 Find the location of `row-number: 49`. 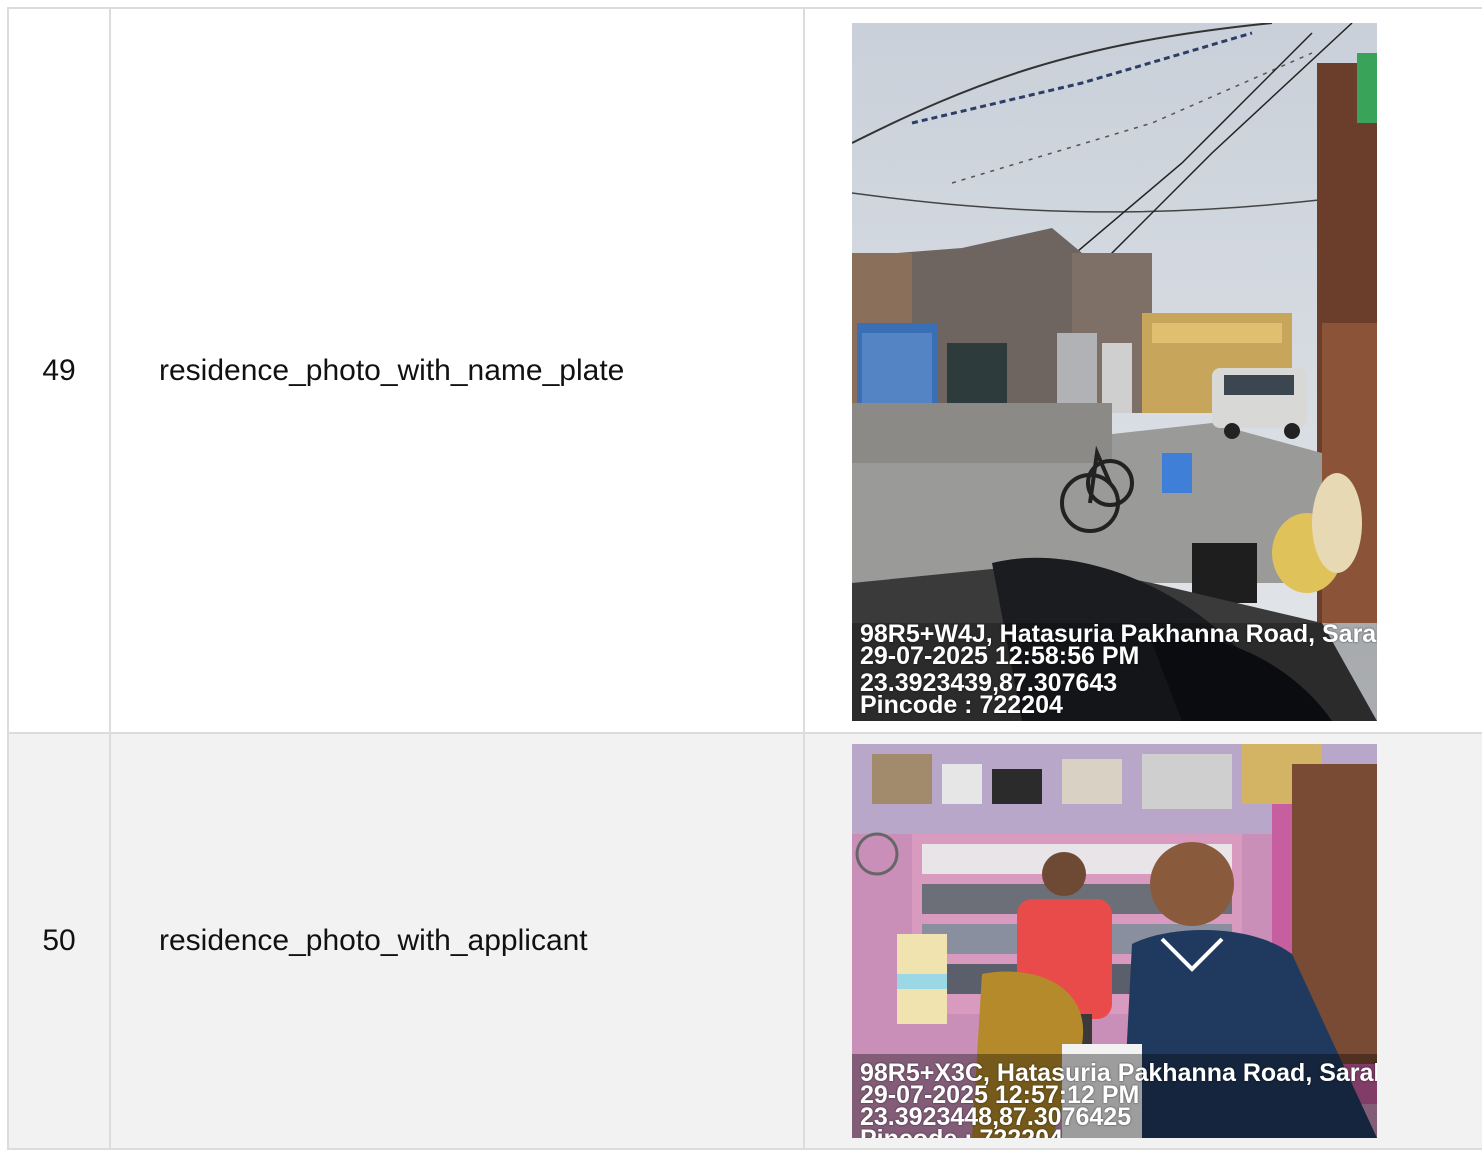

row-number: 49 is located at coordinates (59, 370).